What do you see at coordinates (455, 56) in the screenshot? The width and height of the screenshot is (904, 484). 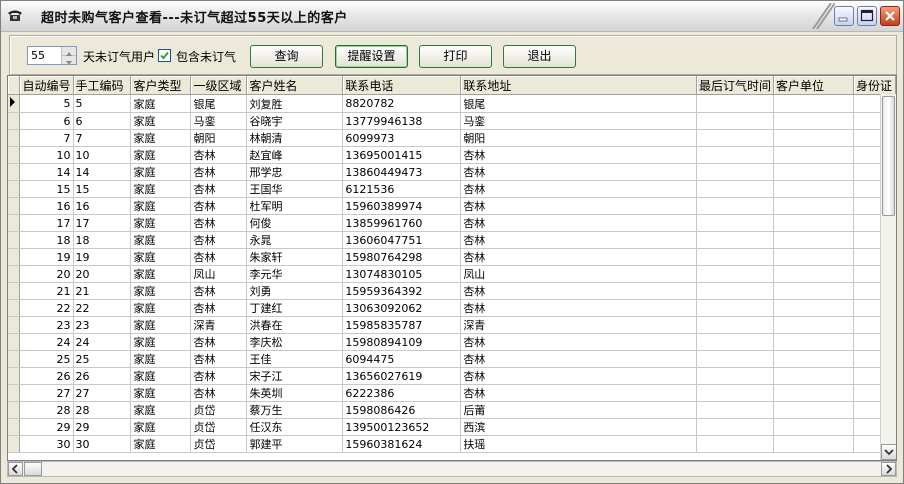 I see `print-button: 打印` at bounding box center [455, 56].